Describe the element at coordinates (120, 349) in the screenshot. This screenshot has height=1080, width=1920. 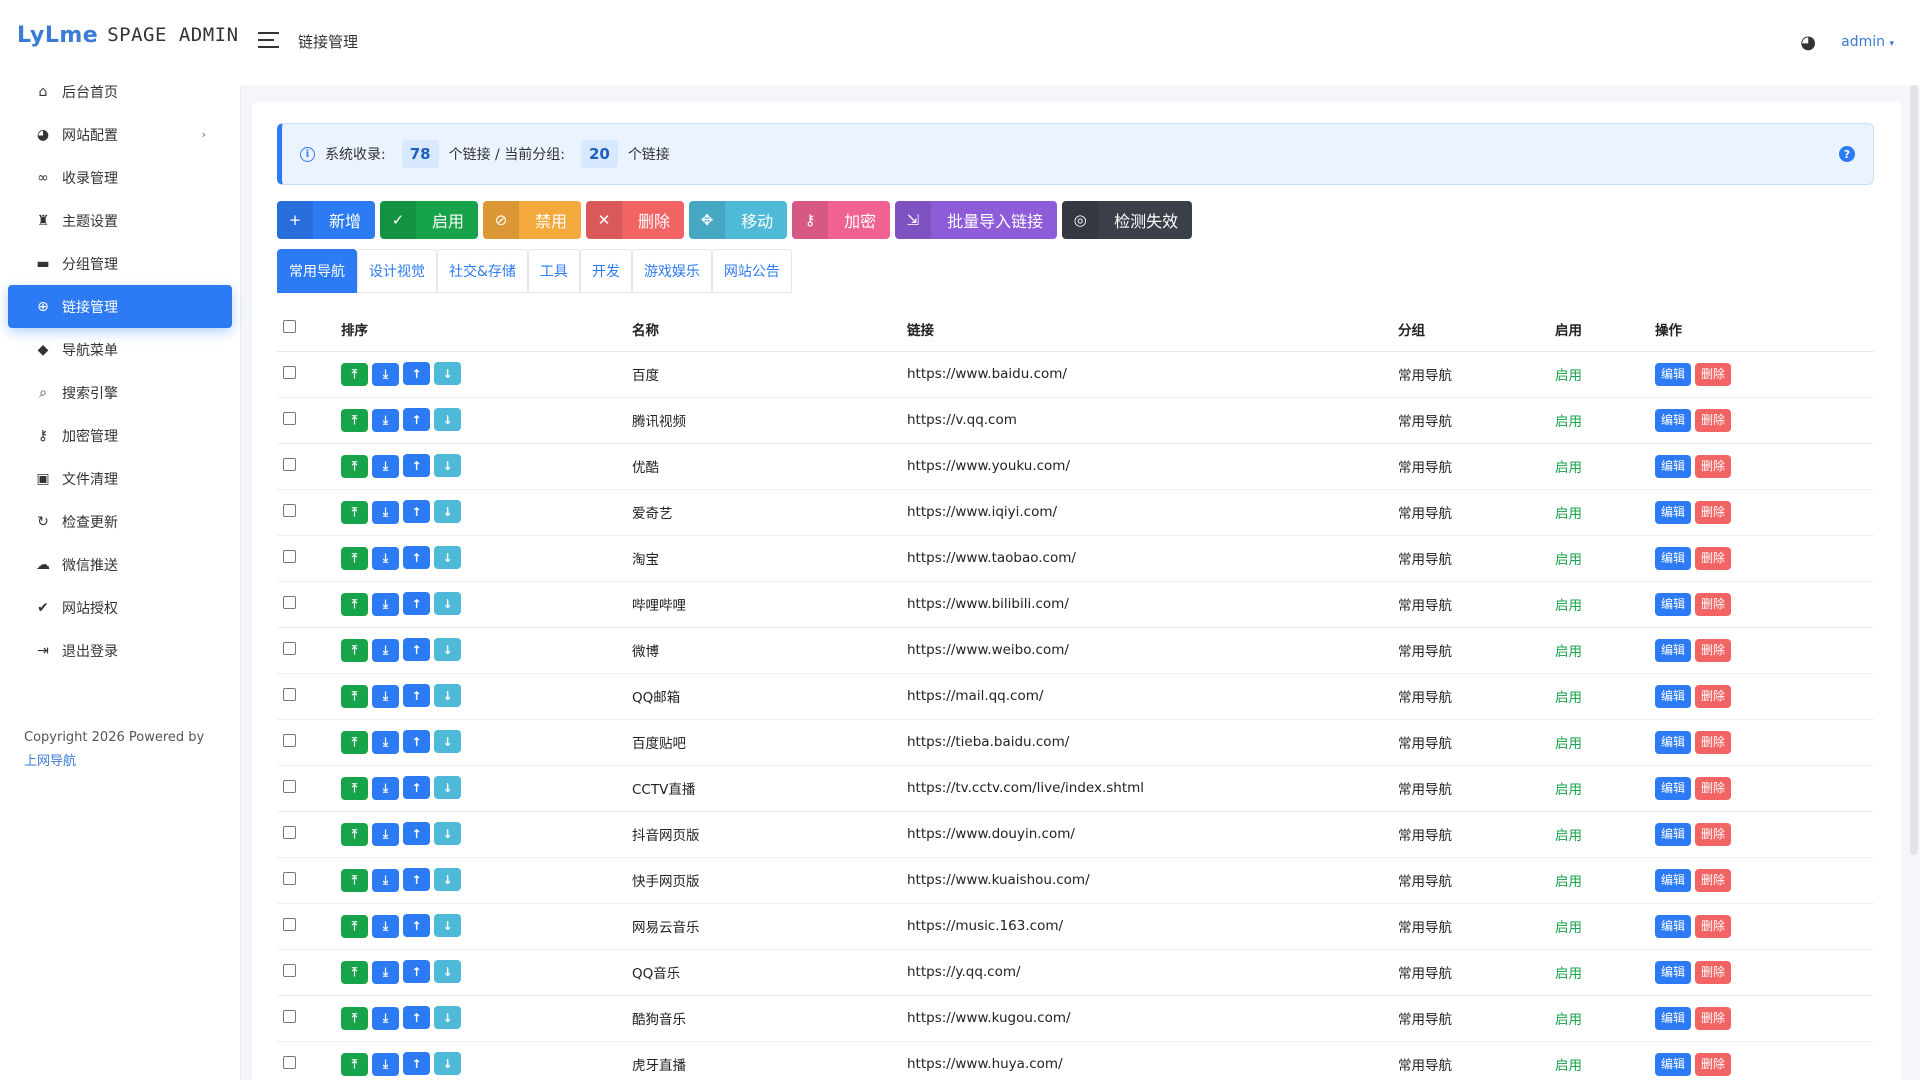
I see `sidebar-item-6: ◆ 导航菜单` at that location.